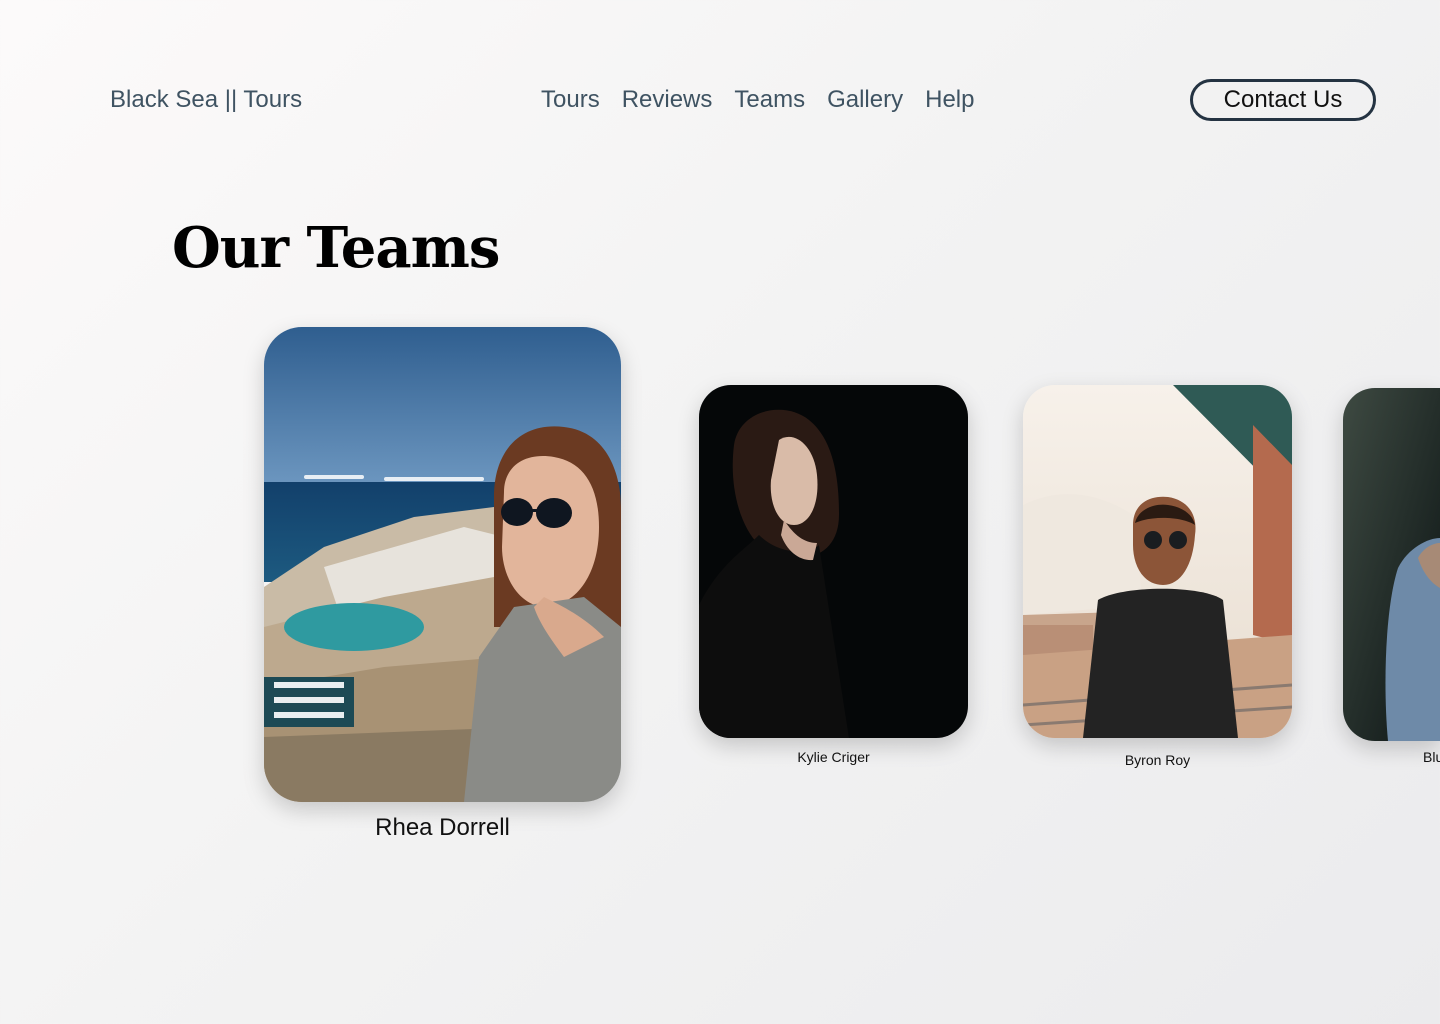 This screenshot has width=1440, height=1024. I want to click on team-member-name: Rhea Dorrell, so click(442, 827).